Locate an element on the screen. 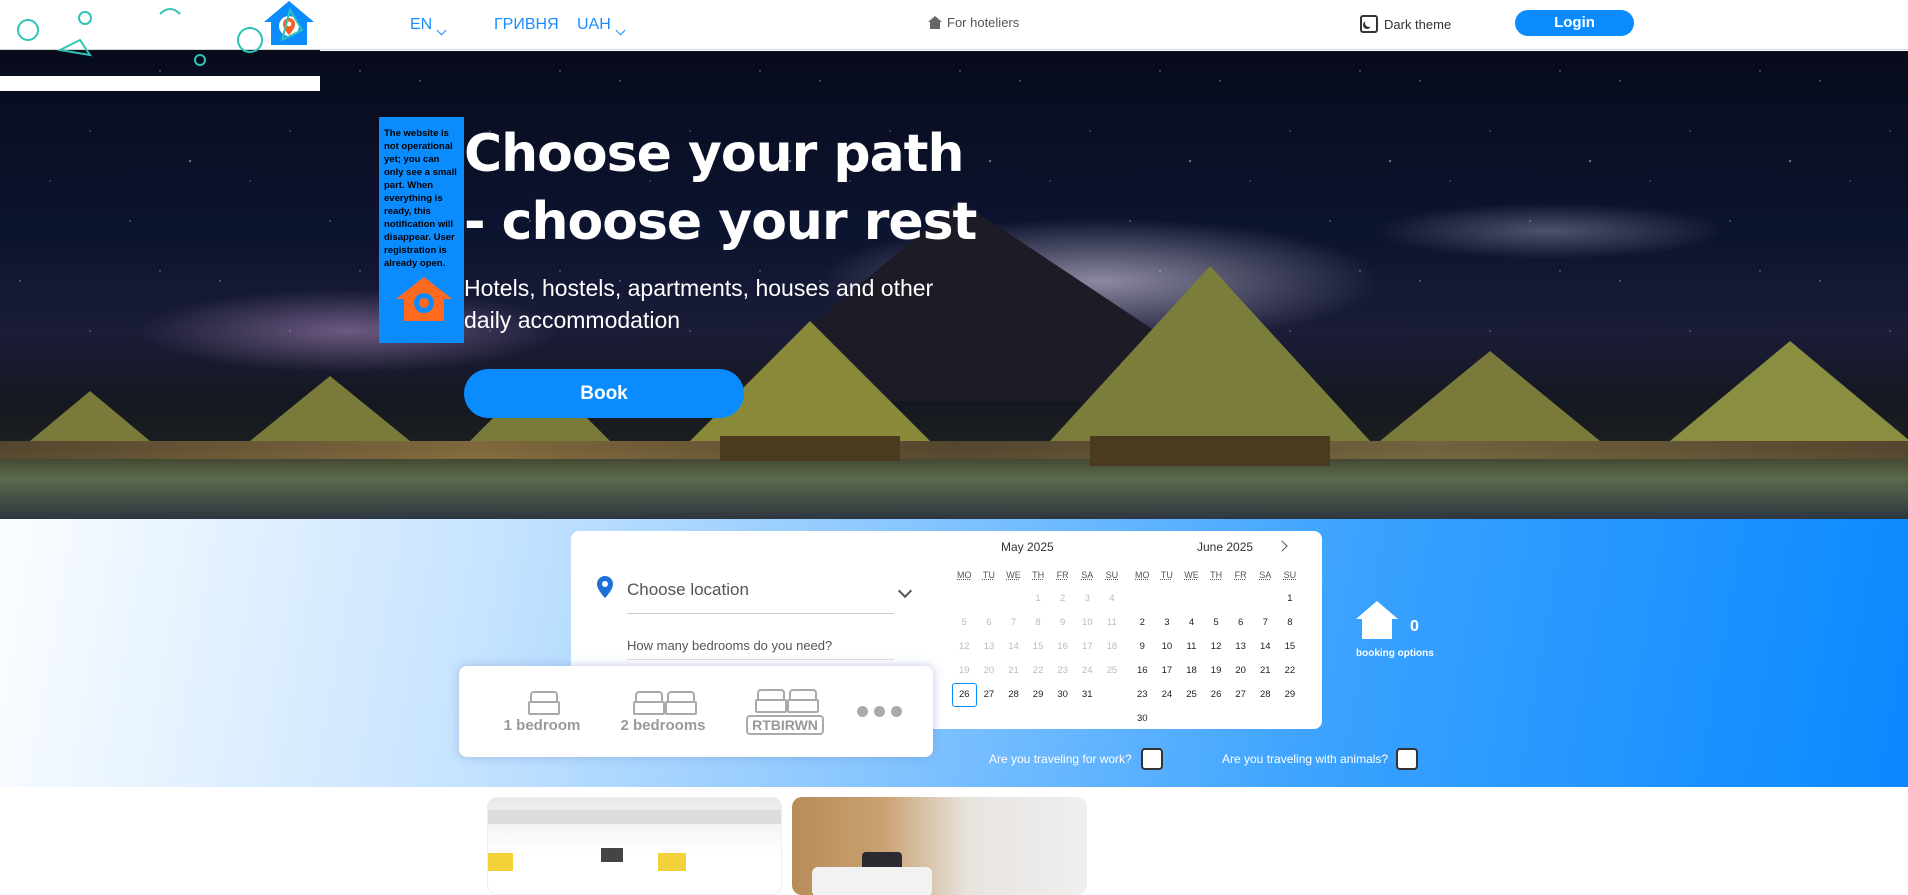 Image resolution: width=1908 pixels, height=895 pixels. animals-travel-label: Are you traveling with animals? is located at coordinates (1305, 759).